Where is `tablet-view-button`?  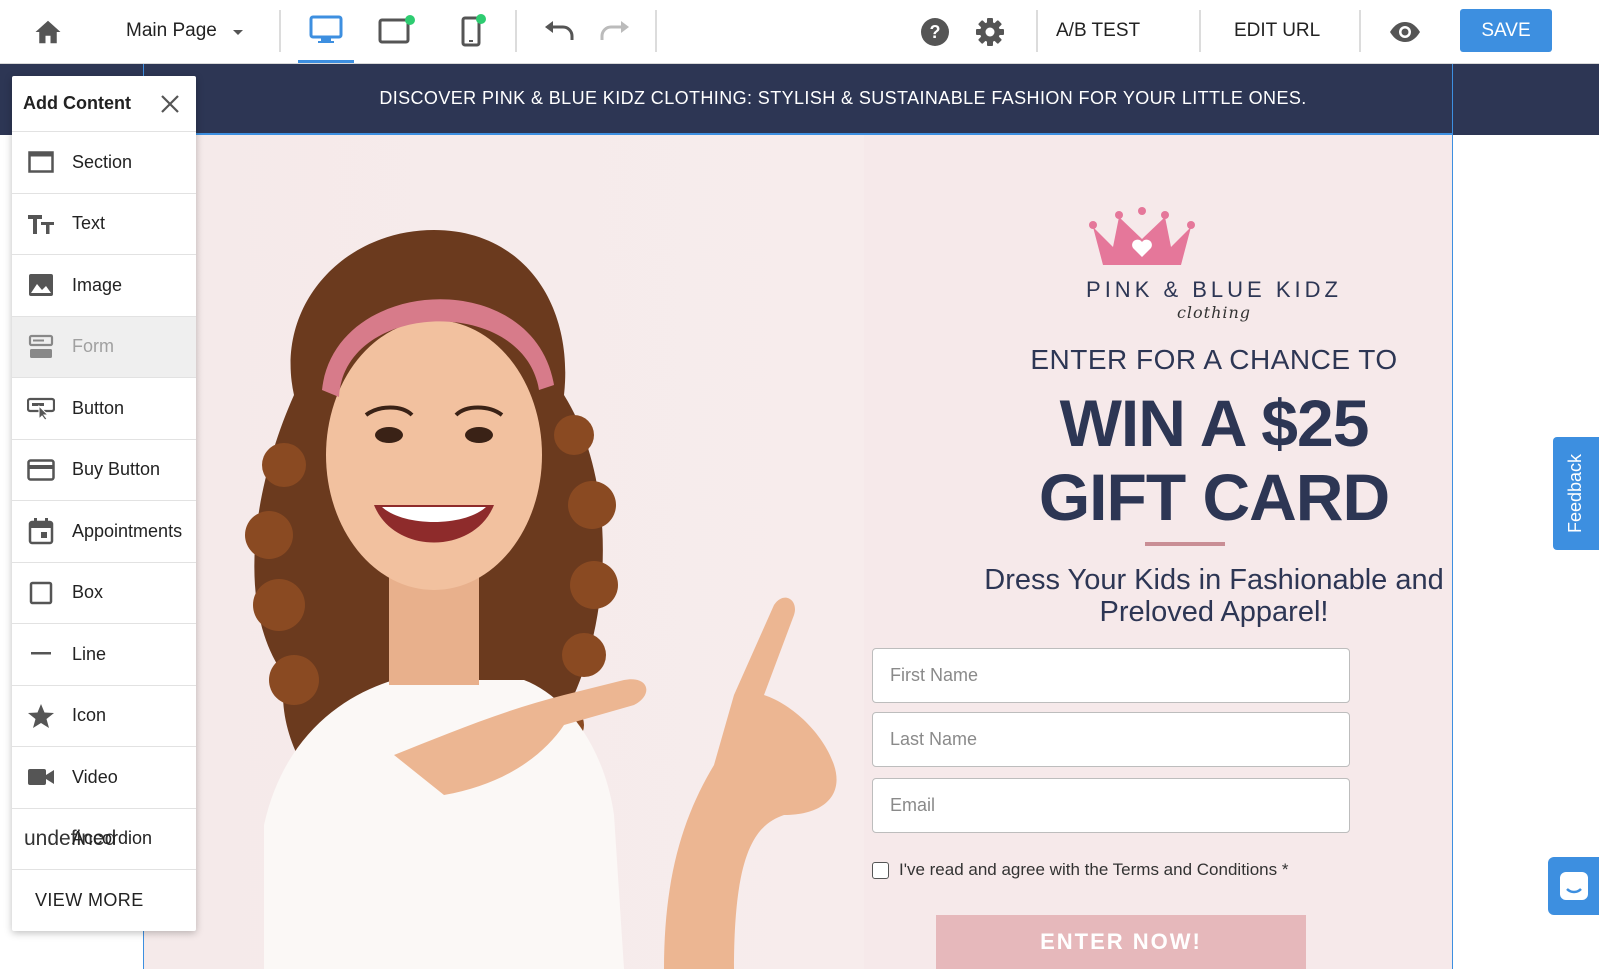 tablet-view-button is located at coordinates (396, 30).